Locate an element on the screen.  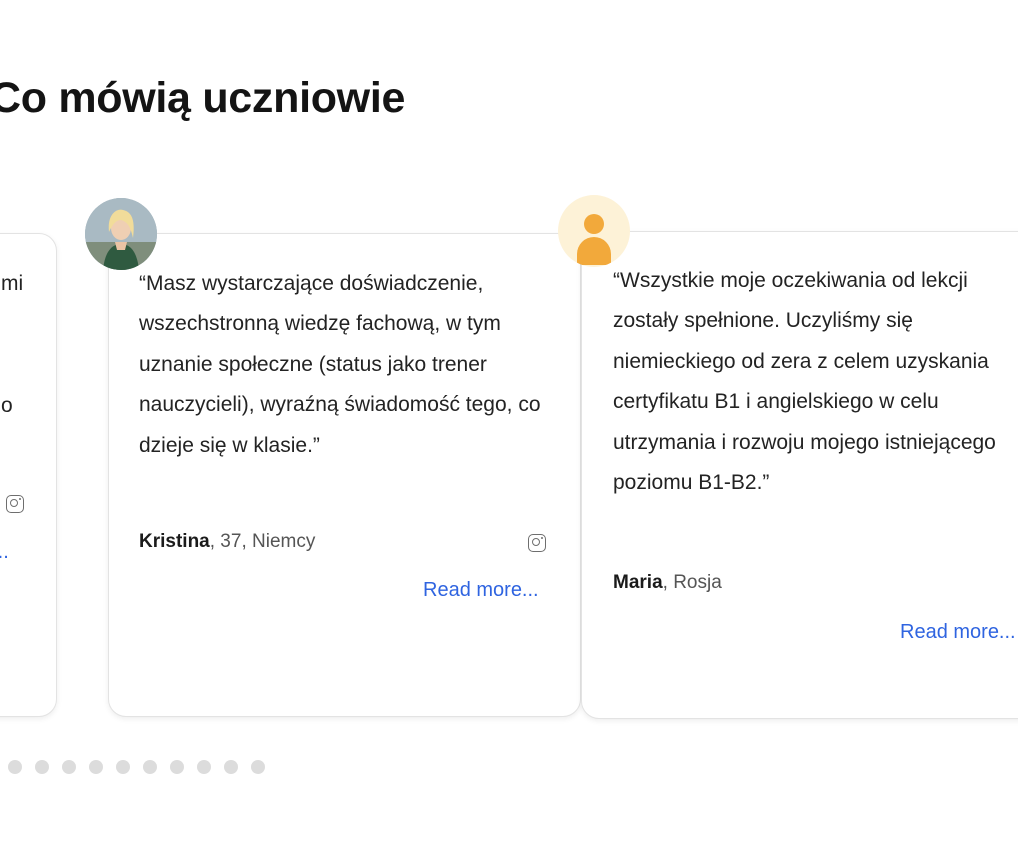
author-details: , 37, Niemcy is located at coordinates (262, 541).